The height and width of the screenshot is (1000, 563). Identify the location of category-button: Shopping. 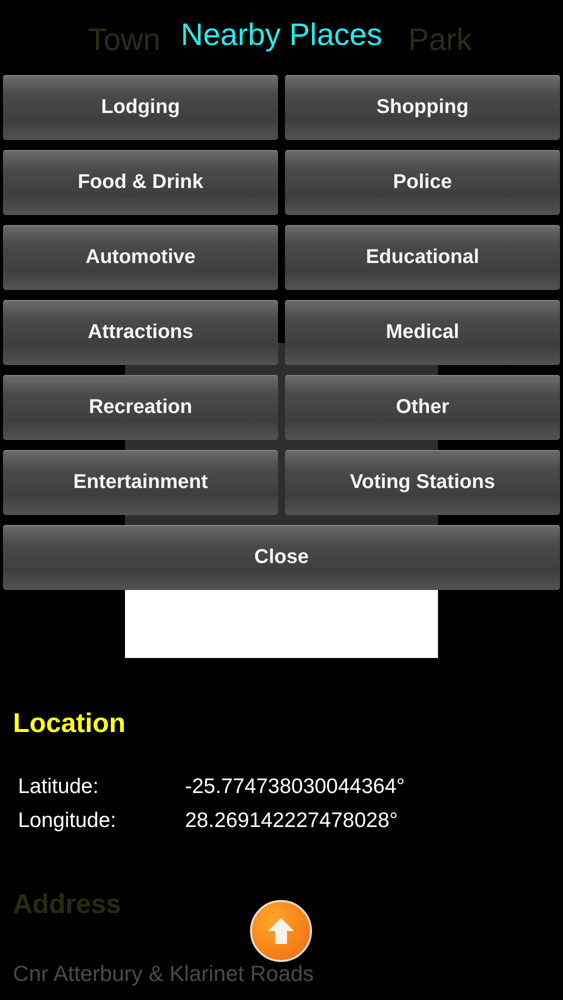
(422, 107).